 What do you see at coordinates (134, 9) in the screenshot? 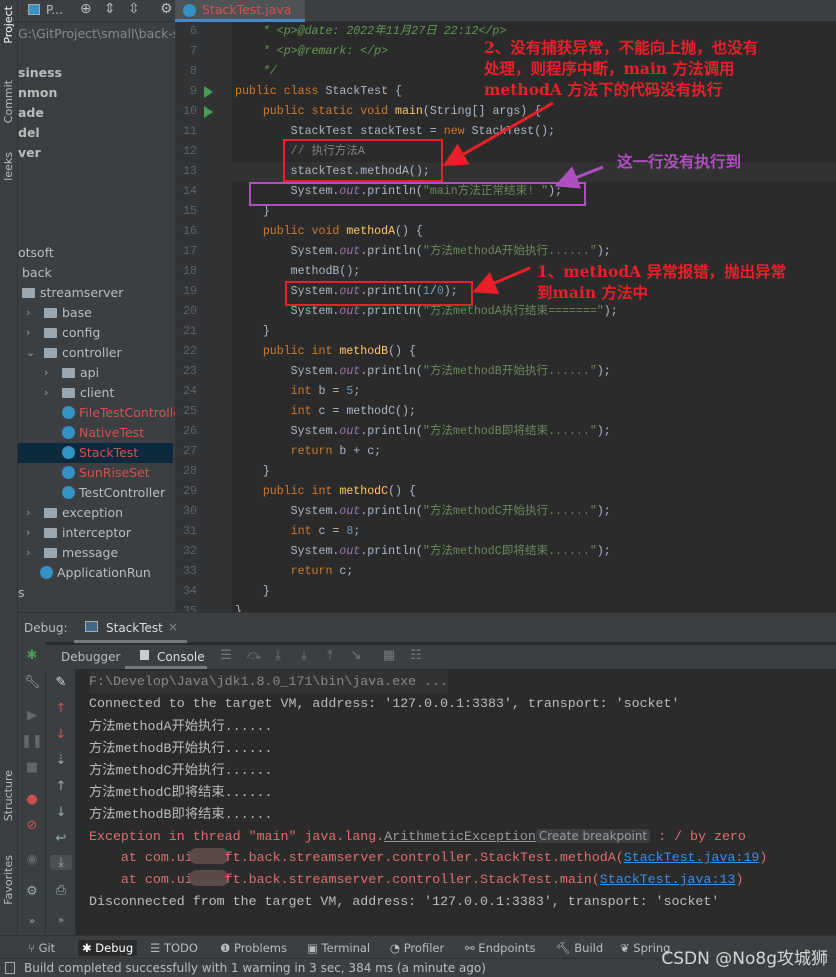
I see `collapse-all-icon: ⇳` at bounding box center [134, 9].